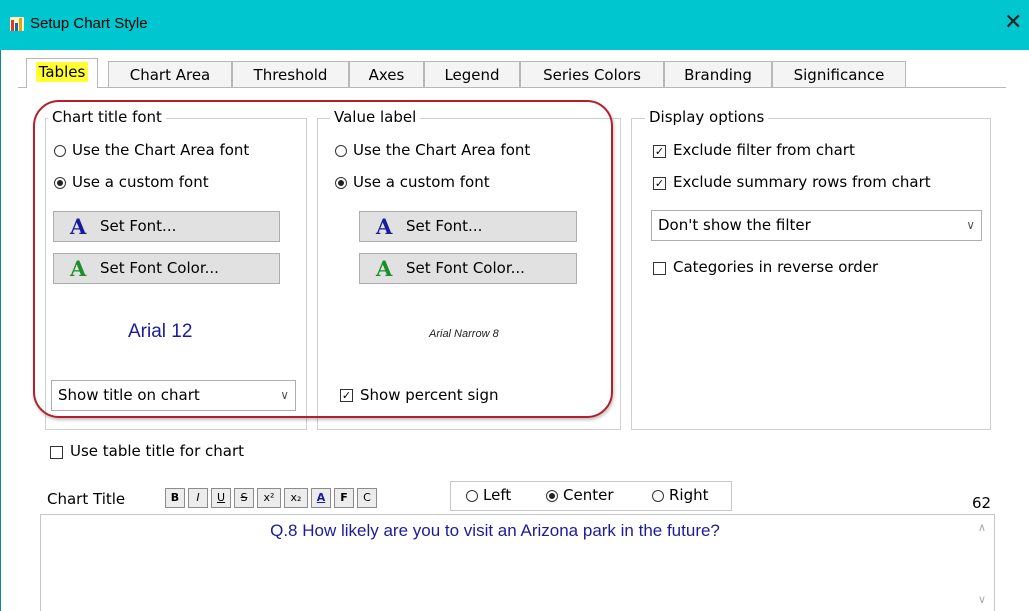  I want to click on bold-button: B, so click(175, 498).